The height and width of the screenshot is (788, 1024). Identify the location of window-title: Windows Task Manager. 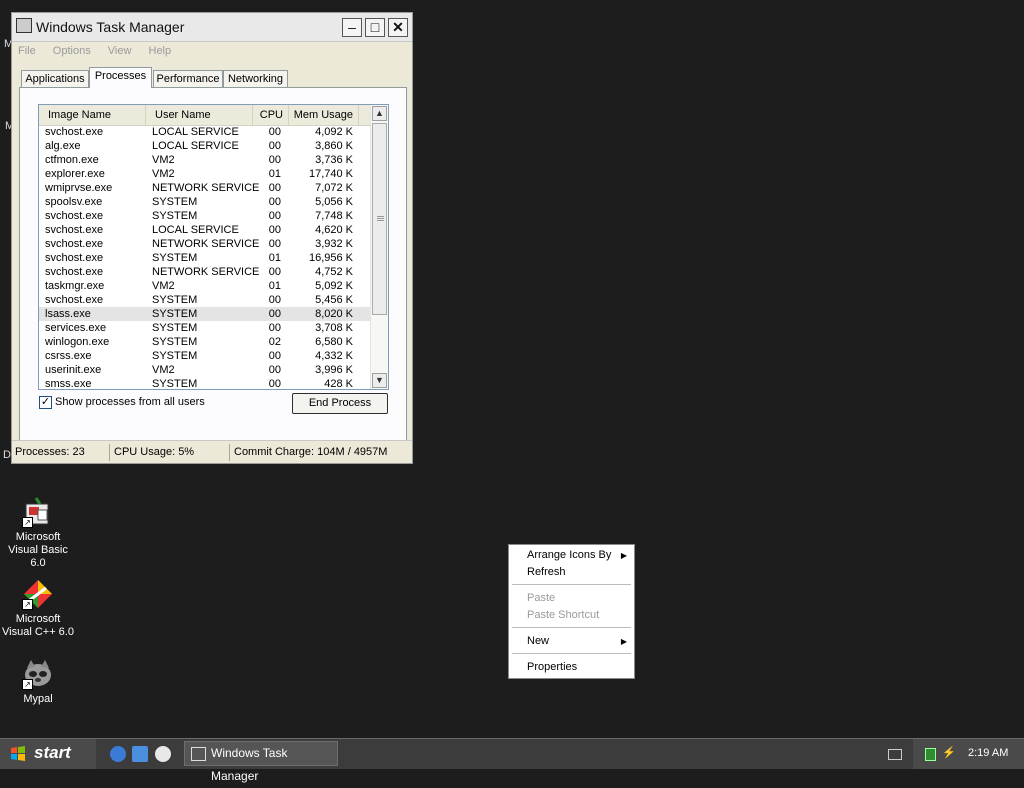
(110, 27).